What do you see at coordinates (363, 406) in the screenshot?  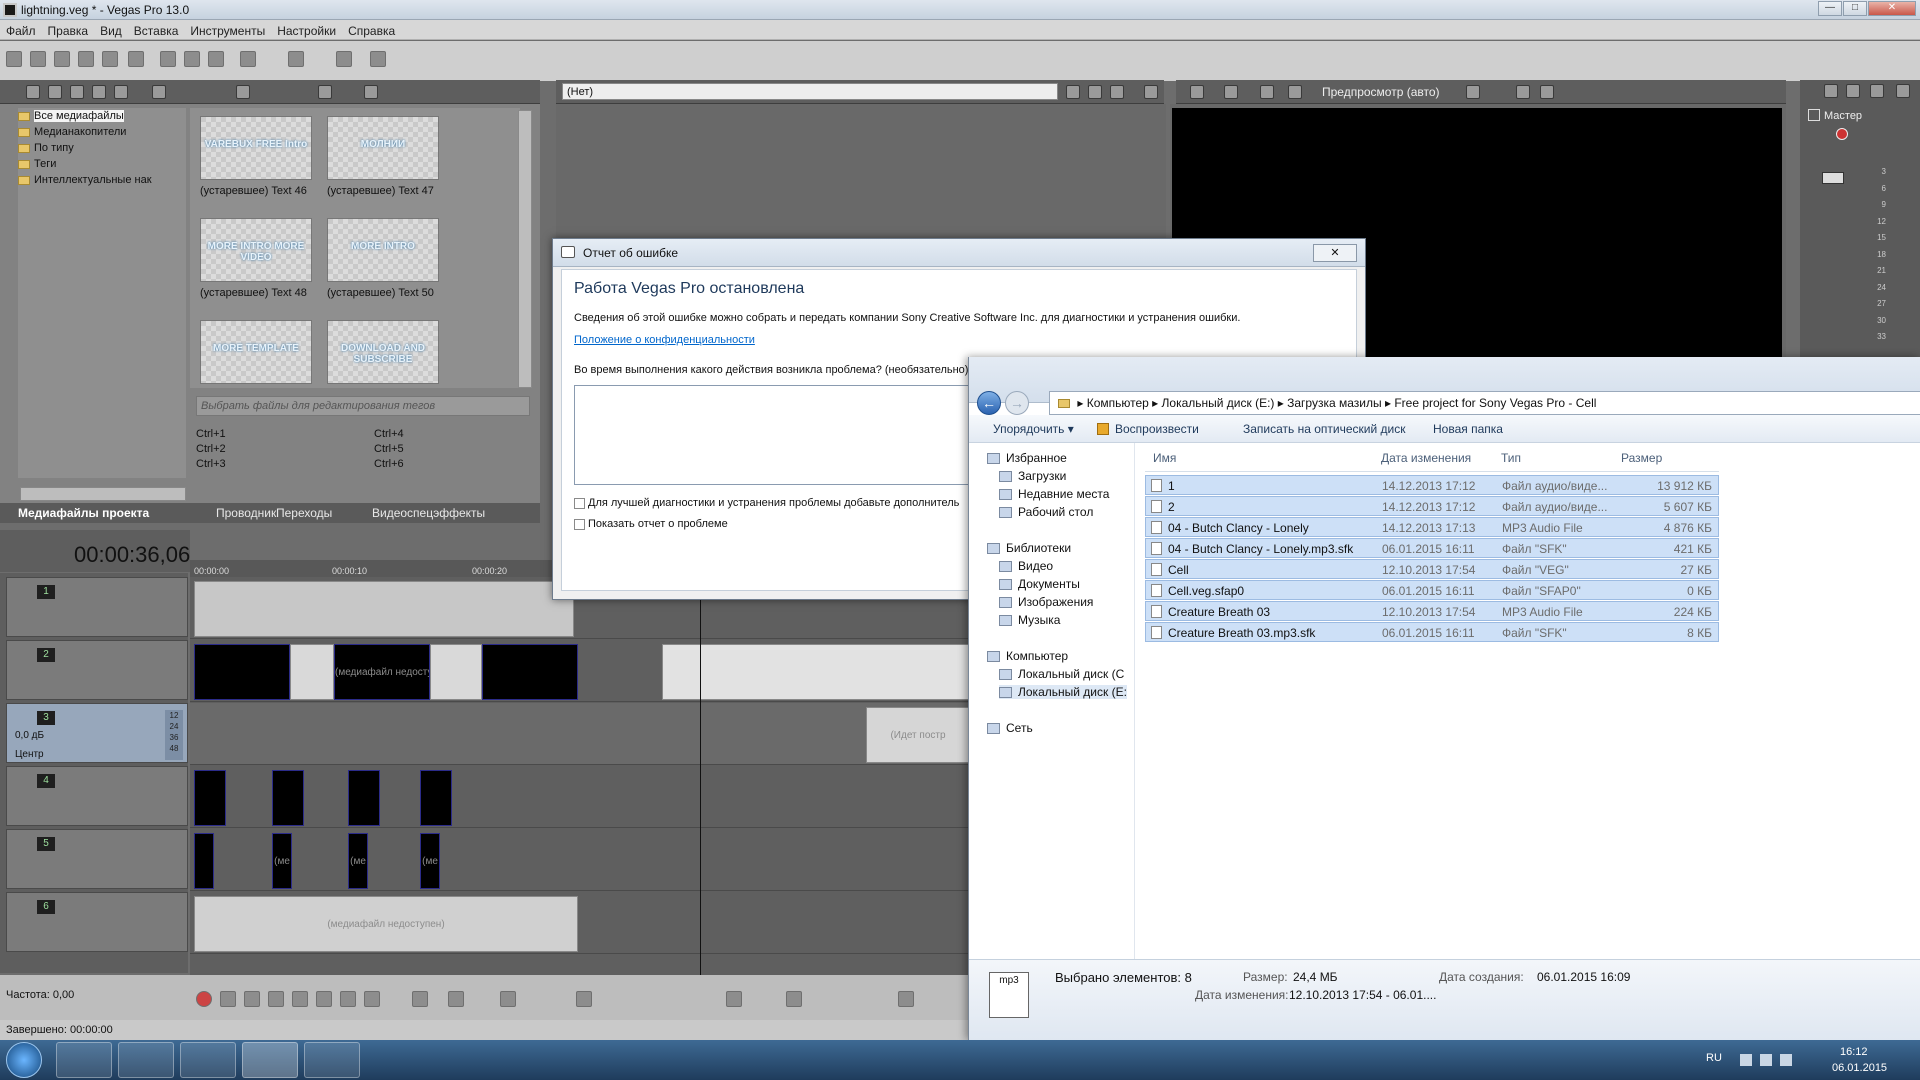 I see `tag-input: Выбрать файлы для редактирования тегов` at bounding box center [363, 406].